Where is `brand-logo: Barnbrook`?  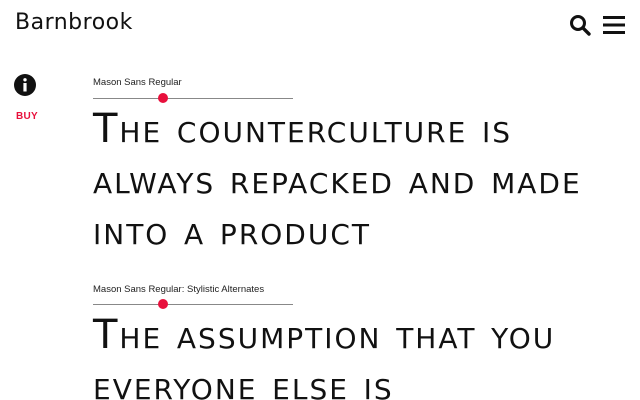 brand-logo: Barnbrook is located at coordinates (74, 22).